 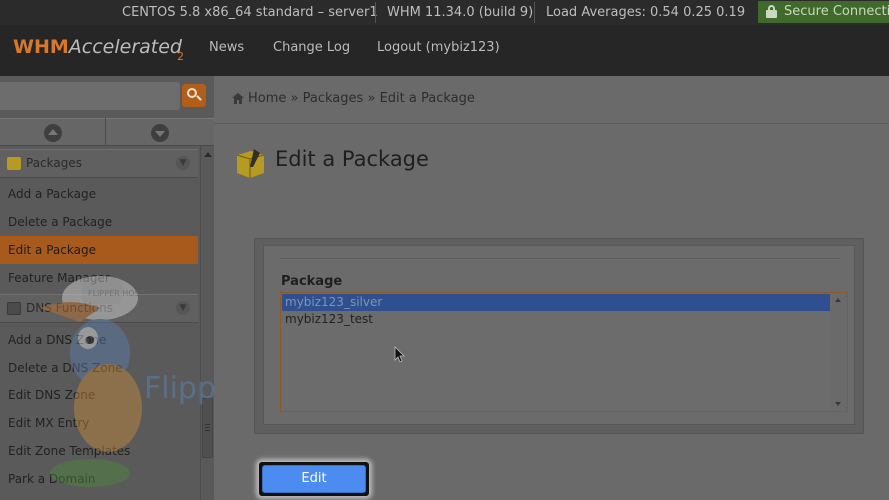 I want to click on package-label: Package, so click(x=312, y=281).